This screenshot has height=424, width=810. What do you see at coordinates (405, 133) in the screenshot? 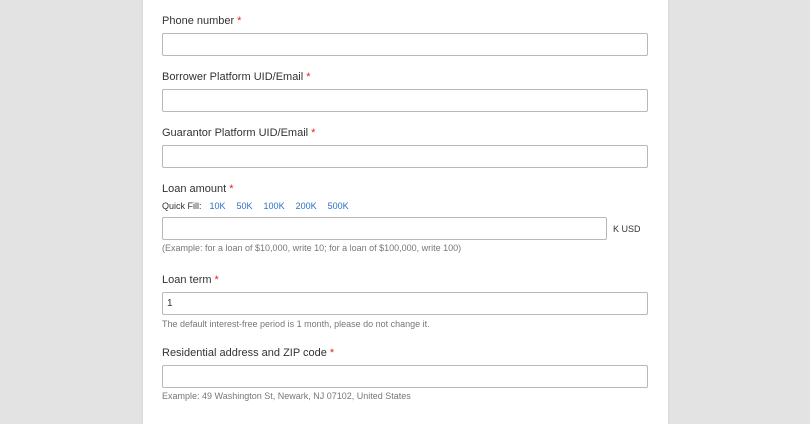
I see `guarantor-label: Guarantor Platform UID/Email *` at bounding box center [405, 133].